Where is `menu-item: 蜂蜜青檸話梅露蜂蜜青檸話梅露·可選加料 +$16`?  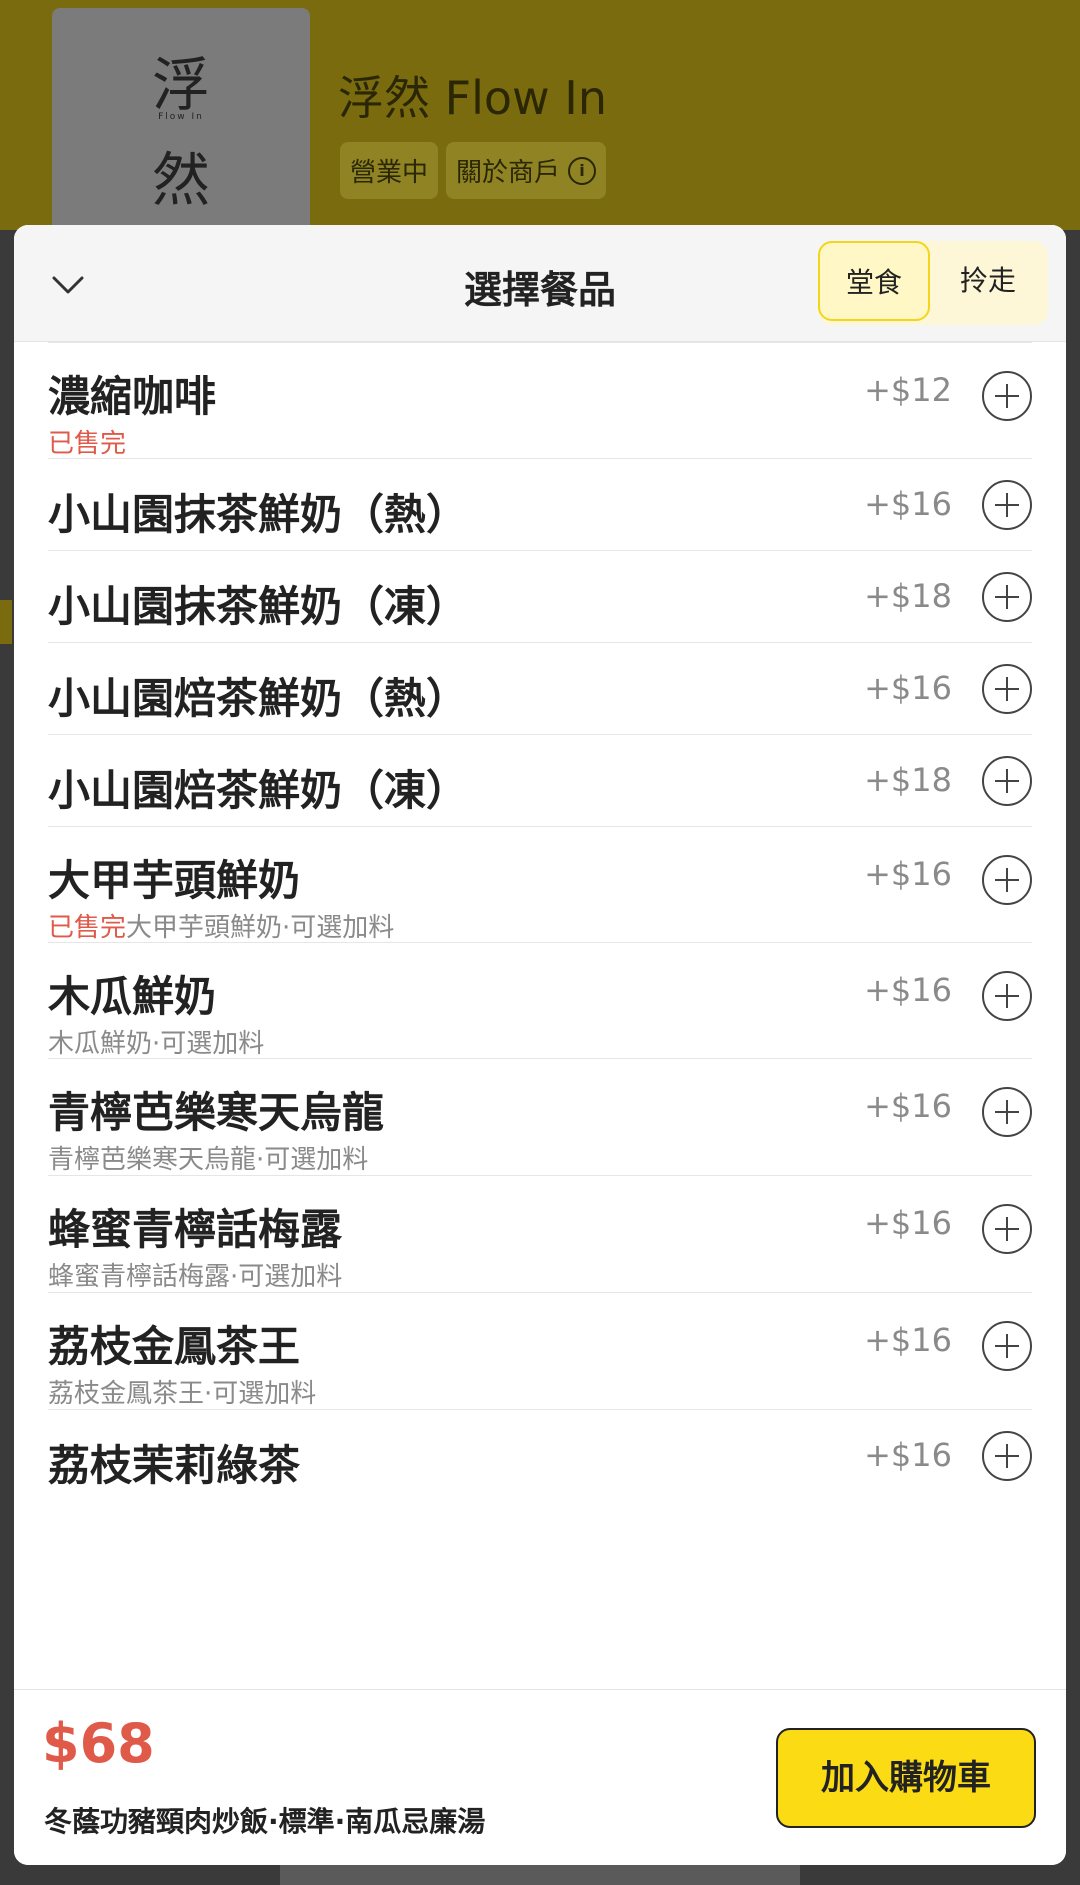
menu-item: 蜂蜜青檸話梅露蜂蜜青檸話梅露·可選加料 +$16 is located at coordinates (540, 1234).